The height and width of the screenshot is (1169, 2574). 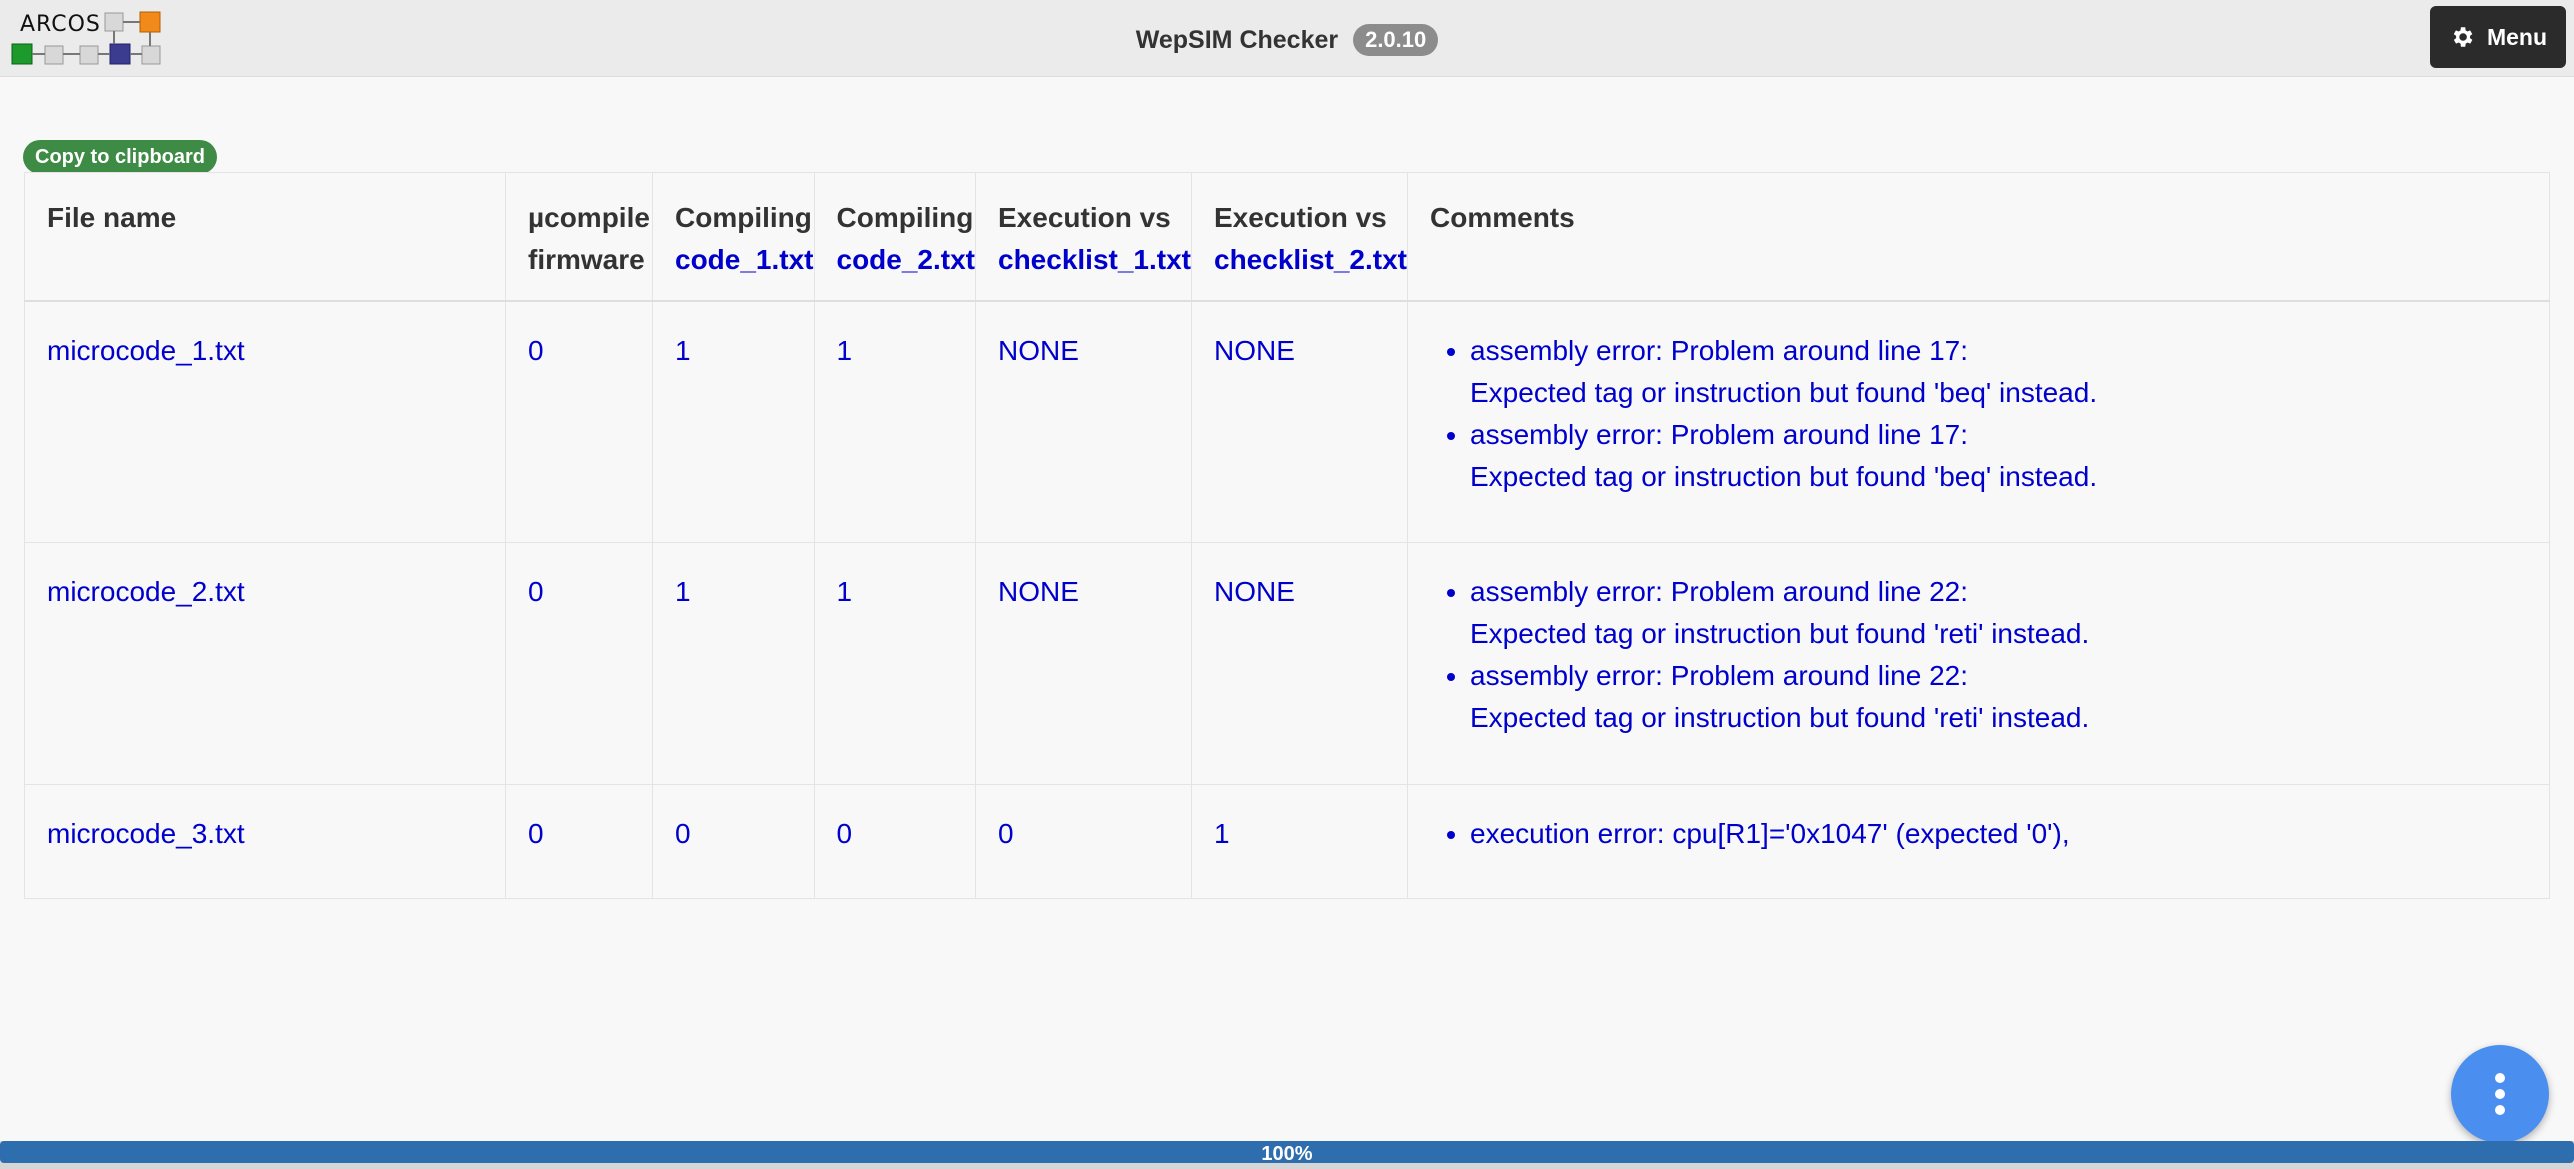 What do you see at coordinates (1083, 237) in the screenshot?
I see `header-execution-checklist1: Execution vs checklist_1.txt` at bounding box center [1083, 237].